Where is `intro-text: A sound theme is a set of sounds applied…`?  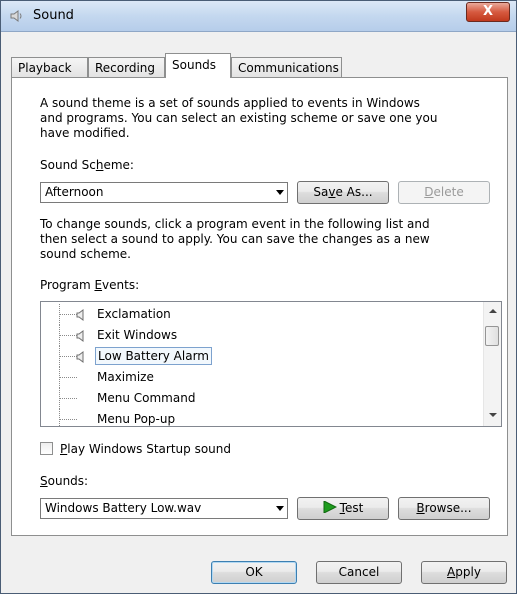
intro-text: A sound theme is a set of sounds applied… is located at coordinates (239, 118).